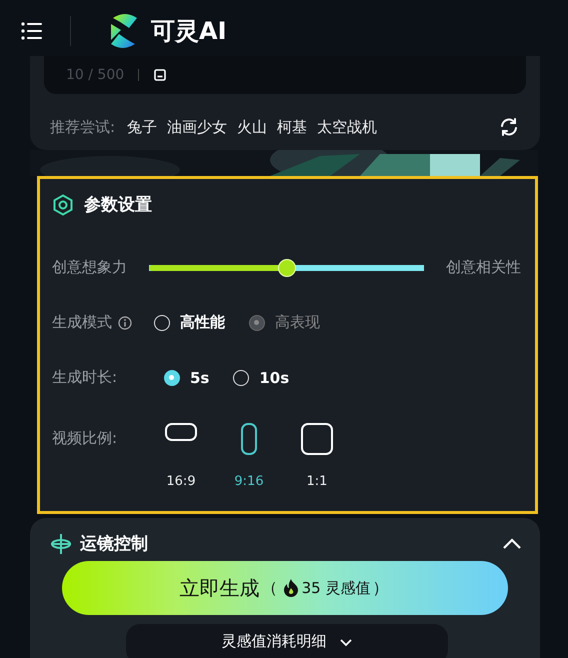 This screenshot has height=658, width=568. What do you see at coordinates (197, 127) in the screenshot?
I see `suggestion-chip: 油画少女` at bounding box center [197, 127].